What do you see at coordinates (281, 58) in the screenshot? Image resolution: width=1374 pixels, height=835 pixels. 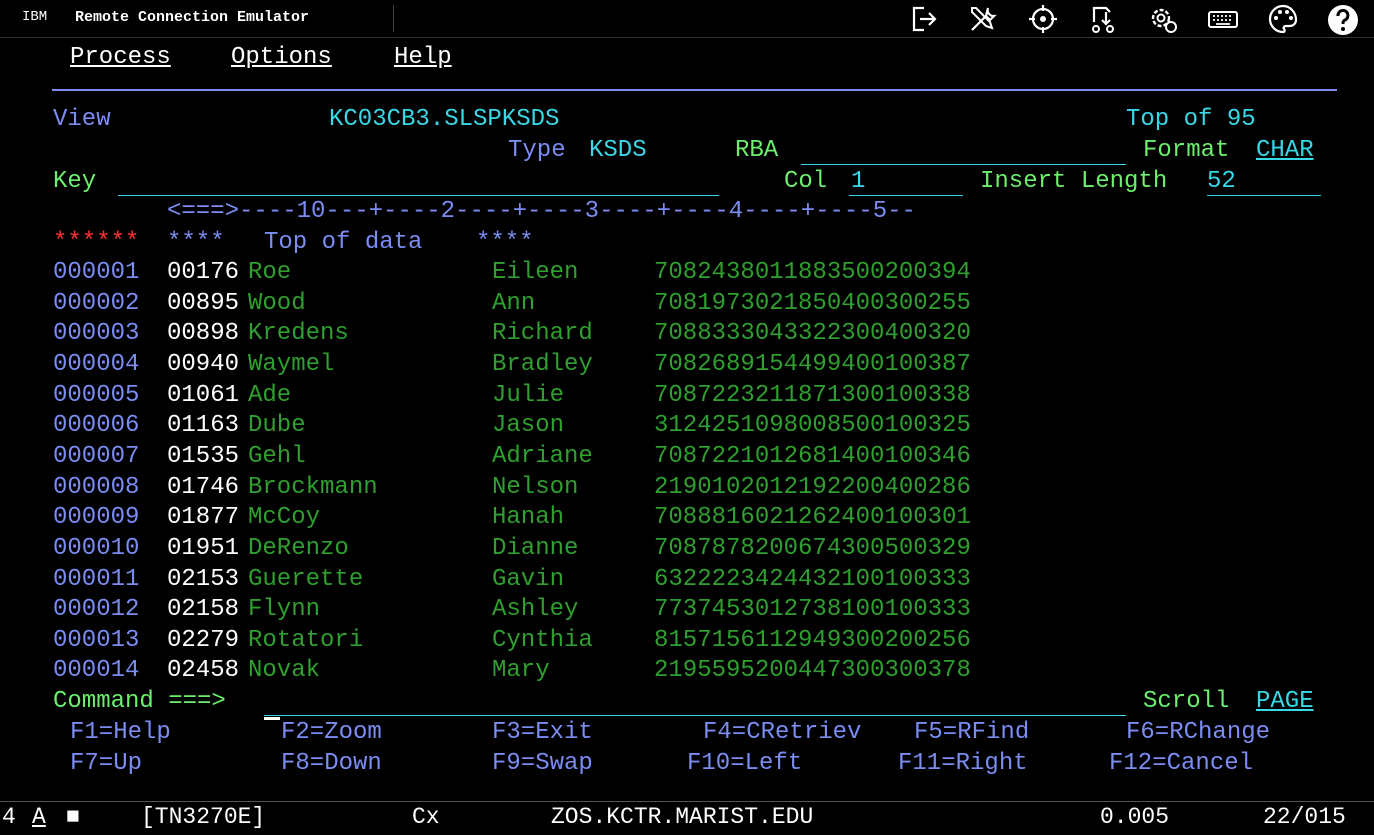 I see `menu-options: Options` at bounding box center [281, 58].